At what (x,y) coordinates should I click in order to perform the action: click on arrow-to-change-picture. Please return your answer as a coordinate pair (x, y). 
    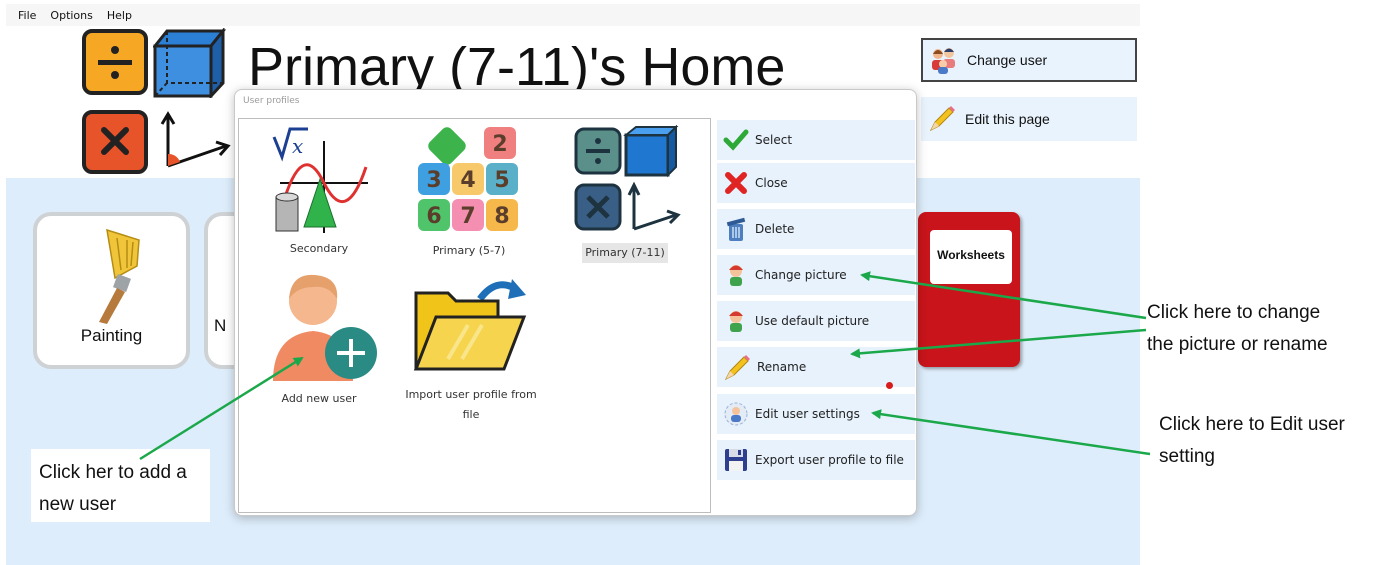
    Looking at the image, I should click on (1003, 295).